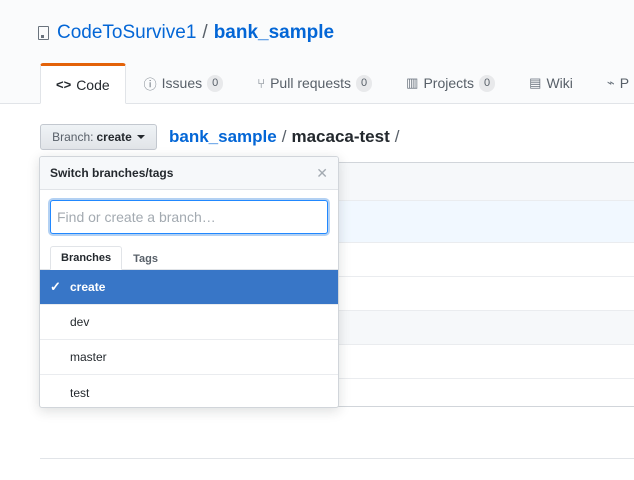  I want to click on tab-issues-label: Issues, so click(182, 83).